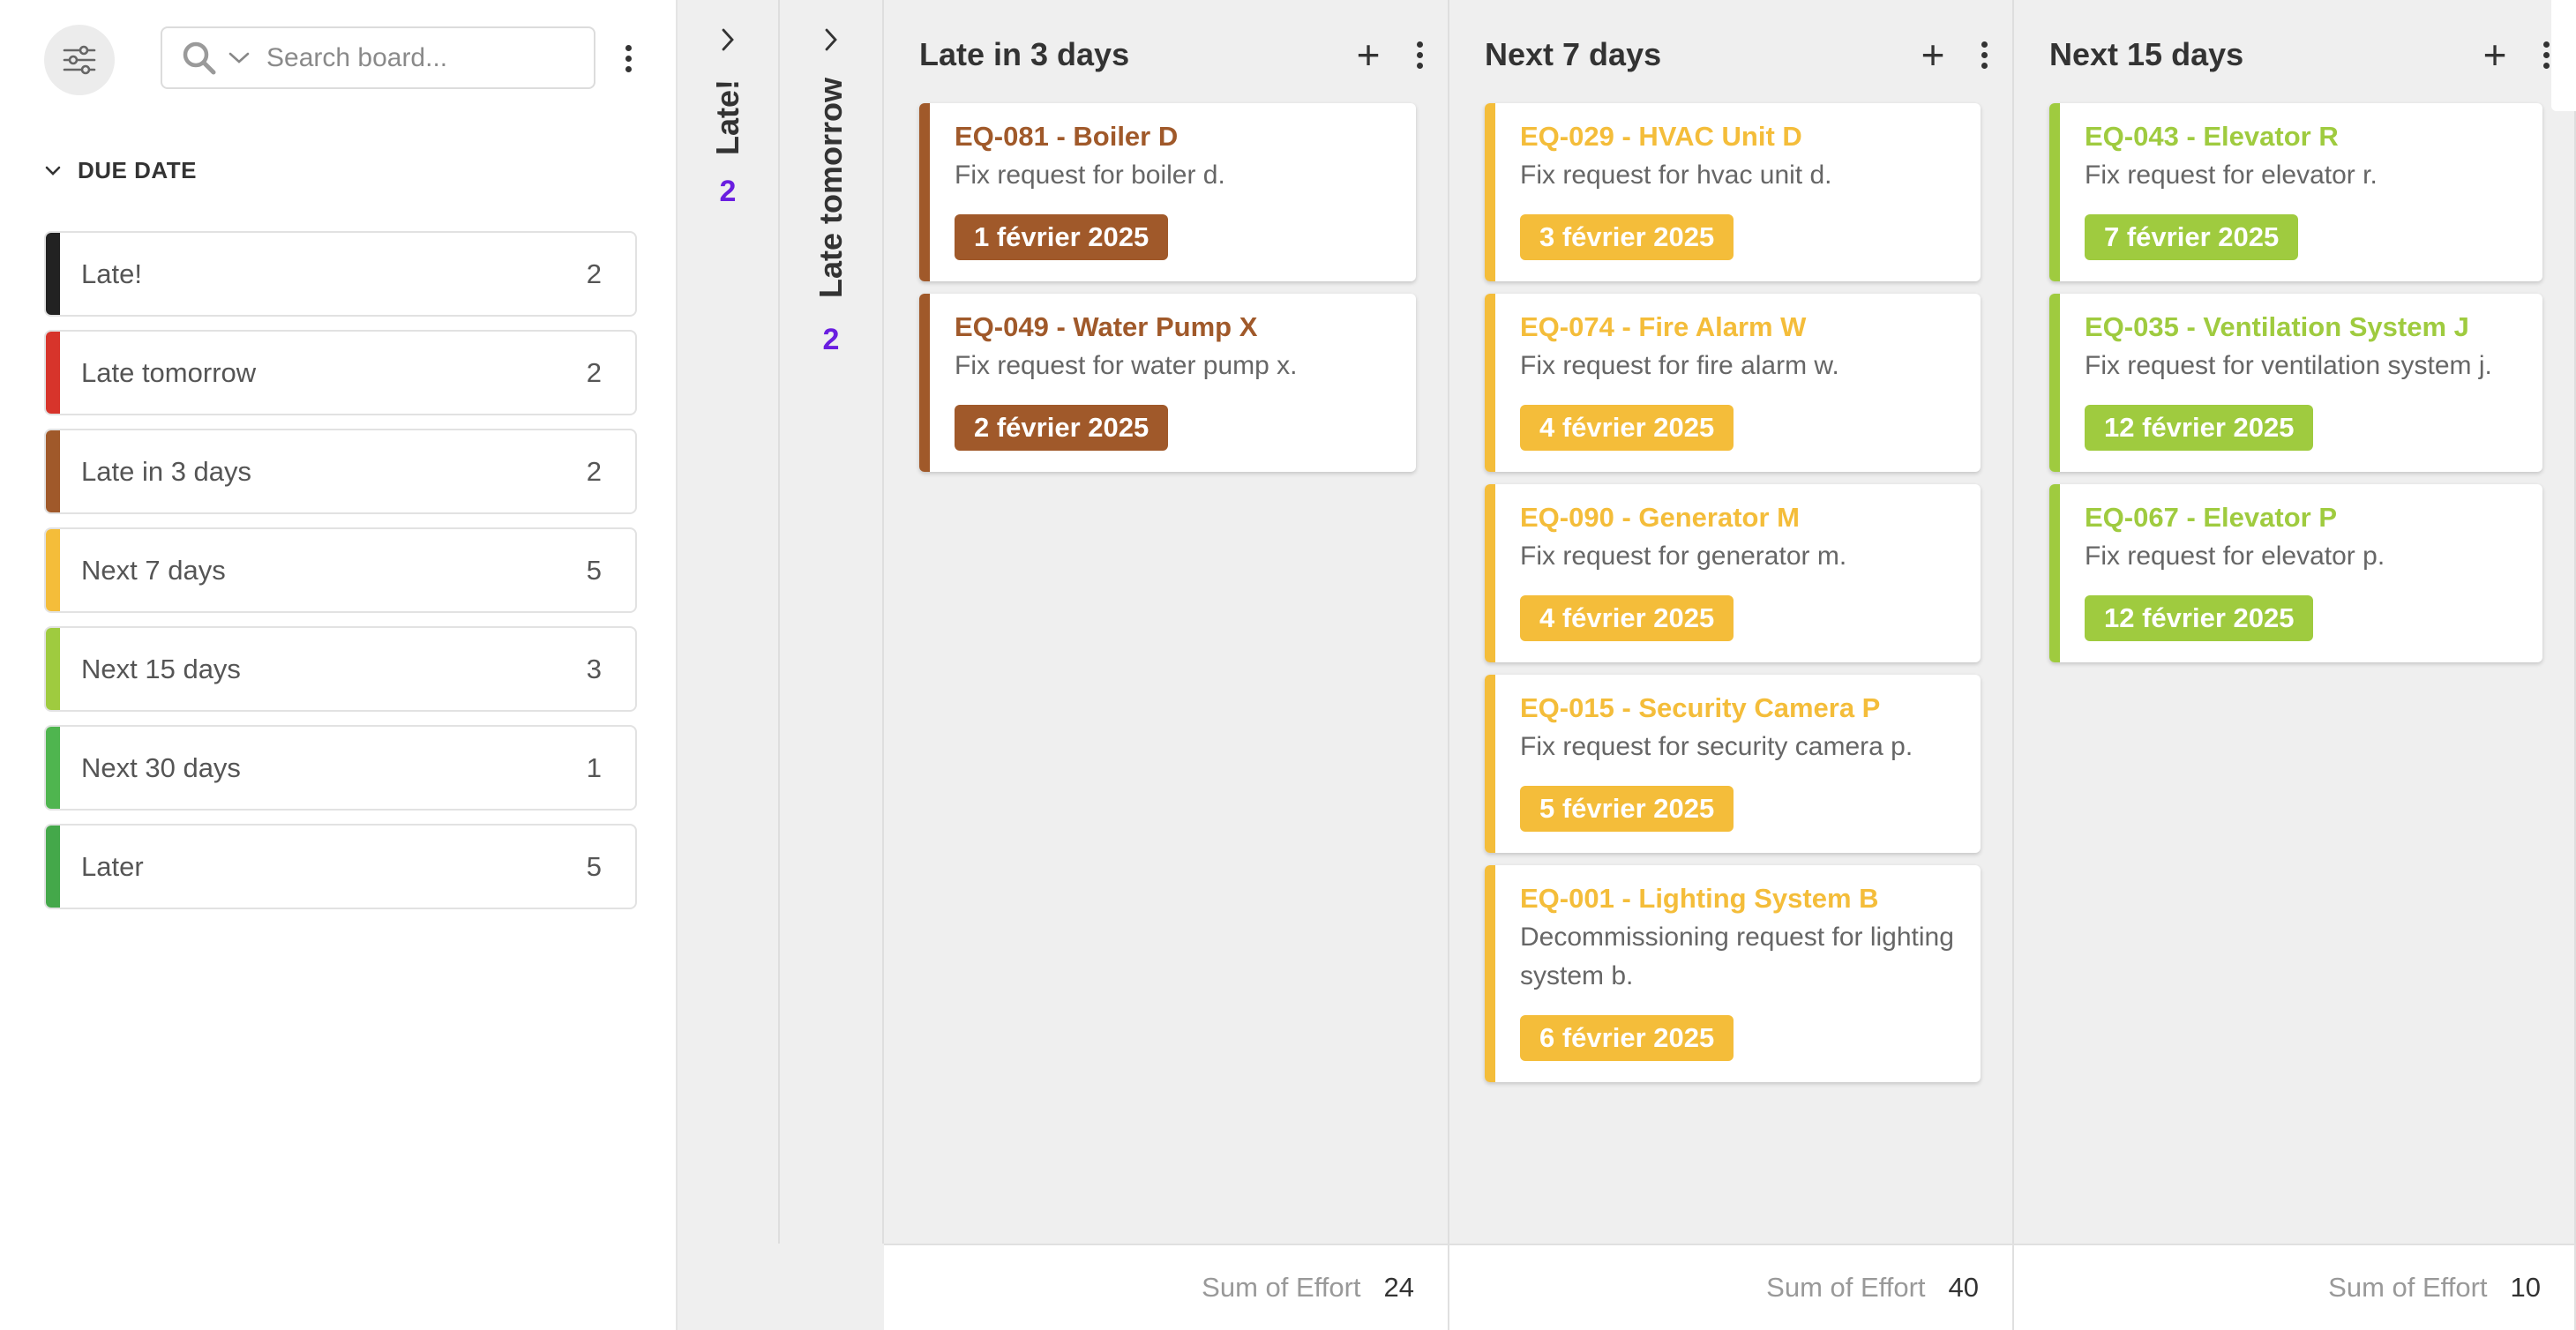 The width and height of the screenshot is (2576, 1330). Describe the element at coordinates (341, 274) in the screenshot. I see `group-item: Late! 2` at that location.